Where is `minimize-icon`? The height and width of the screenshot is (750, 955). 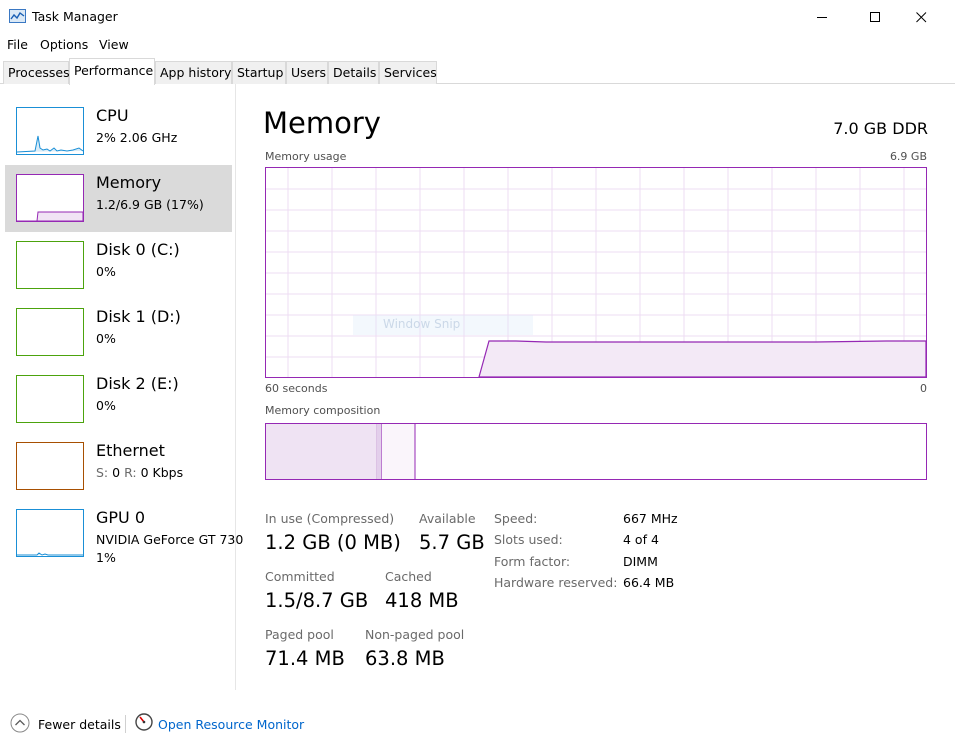
minimize-icon is located at coordinates (821, 17).